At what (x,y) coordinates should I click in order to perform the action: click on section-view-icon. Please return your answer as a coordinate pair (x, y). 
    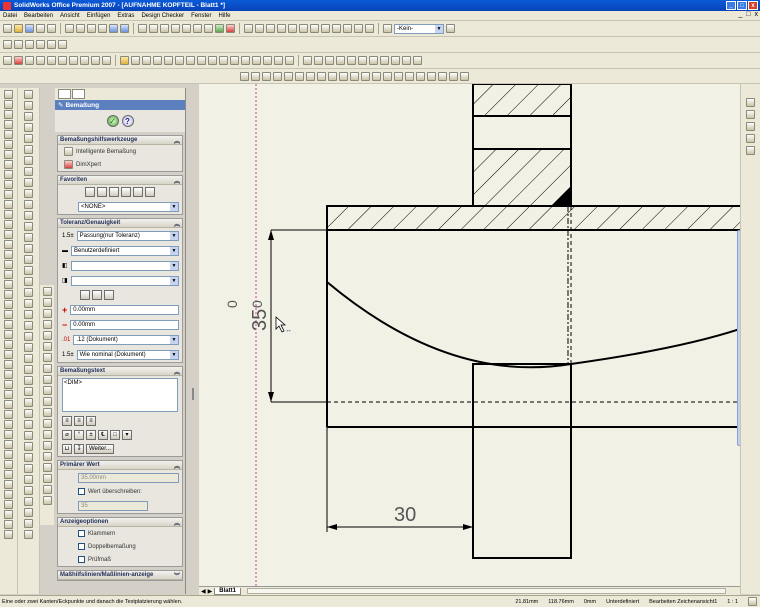
    Looking at the image, I should click on (62, 60).